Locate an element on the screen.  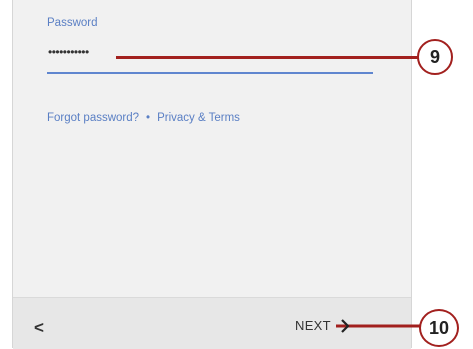
privacy-terms-link: Privacy & Terms is located at coordinates (198, 118).